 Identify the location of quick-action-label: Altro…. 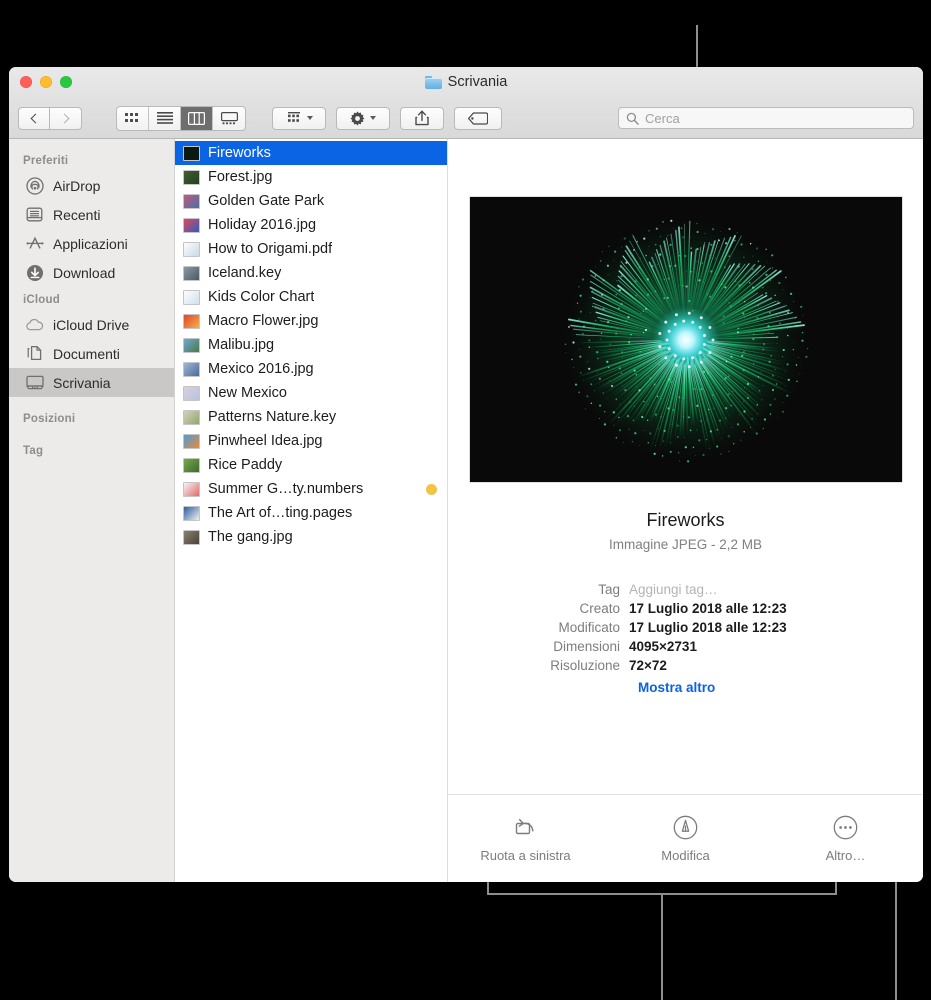
(845, 855).